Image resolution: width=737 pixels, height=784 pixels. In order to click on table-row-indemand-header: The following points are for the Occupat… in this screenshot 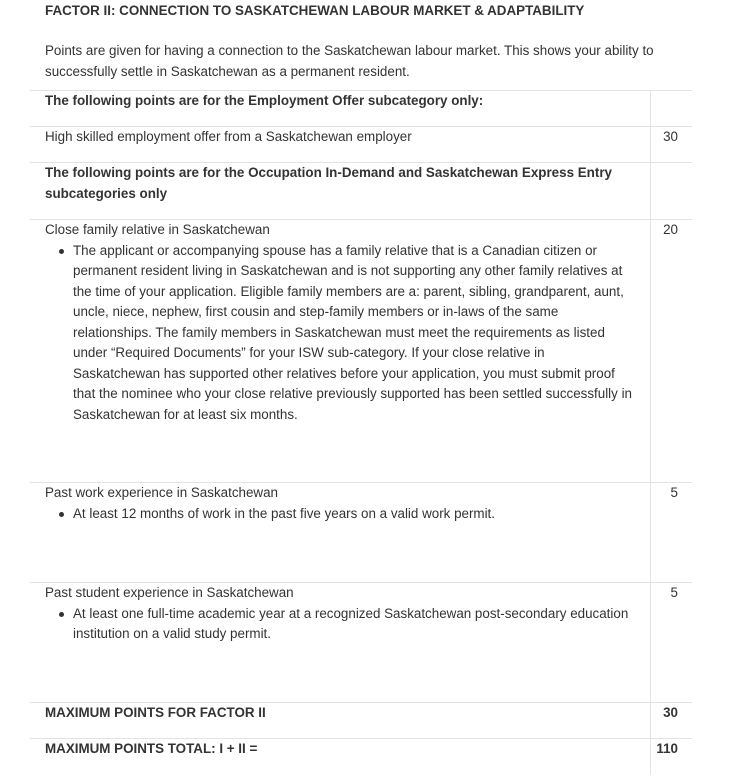, I will do `click(361, 191)`.